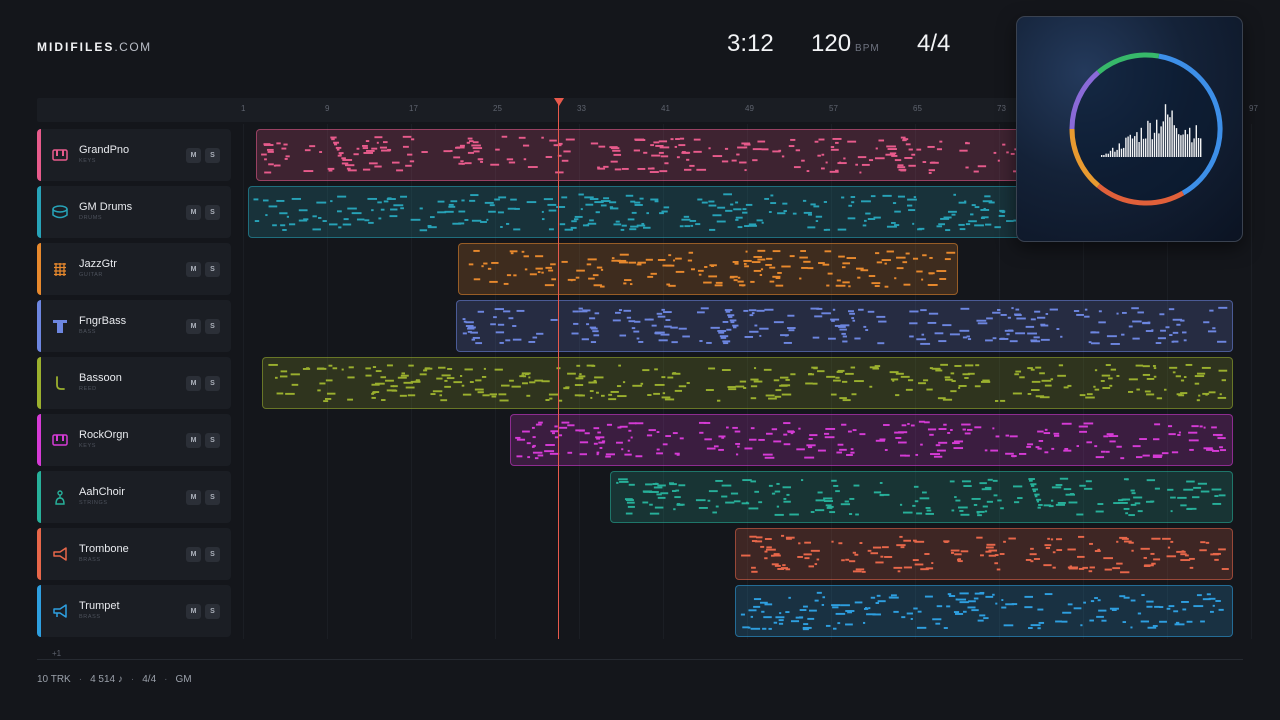 The width and height of the screenshot is (1280, 720). What do you see at coordinates (1251, 381) in the screenshot?
I see `bar-grid-line` at bounding box center [1251, 381].